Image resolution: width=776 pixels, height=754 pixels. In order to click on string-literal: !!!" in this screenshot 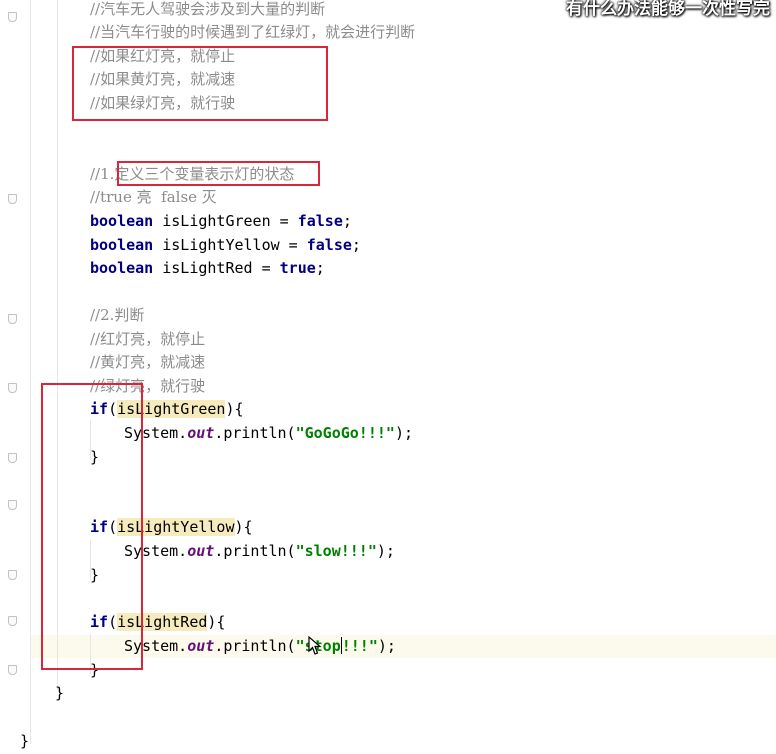, I will do `click(359, 646)`.